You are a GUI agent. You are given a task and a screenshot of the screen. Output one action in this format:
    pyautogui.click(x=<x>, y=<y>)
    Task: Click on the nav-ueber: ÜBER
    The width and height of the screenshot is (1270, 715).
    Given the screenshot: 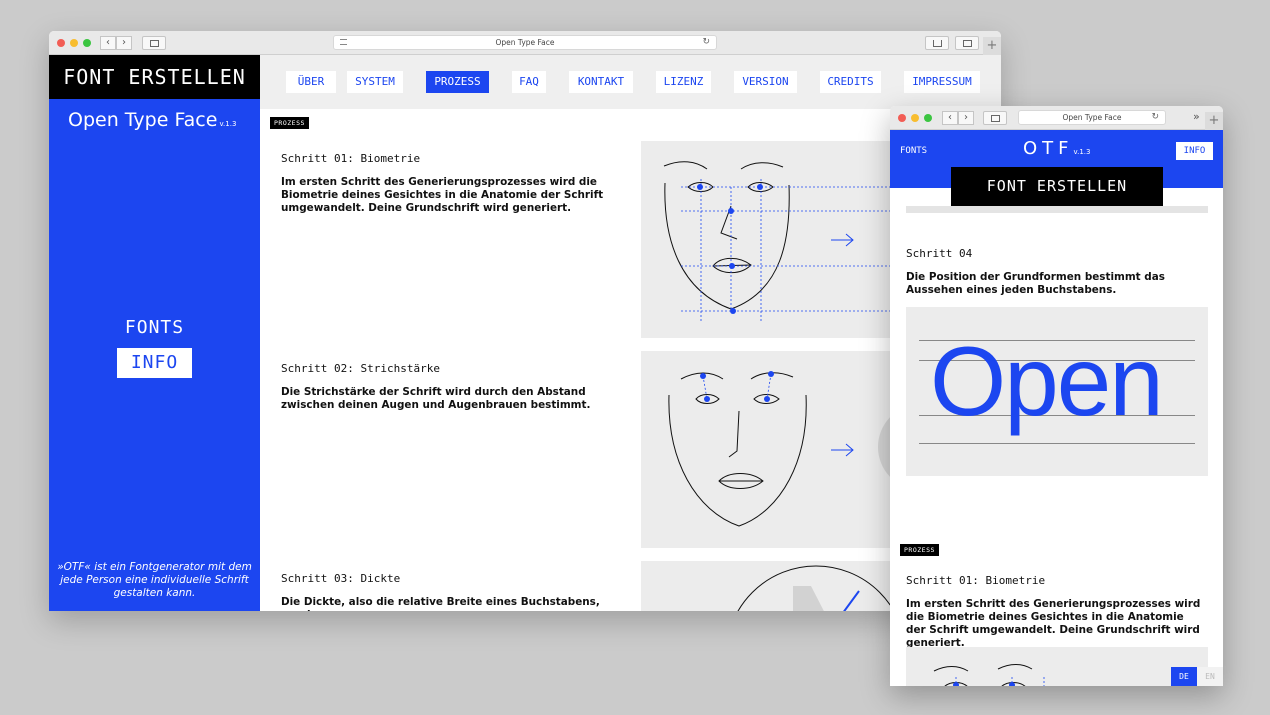 What is the action you would take?
    pyautogui.click(x=311, y=82)
    